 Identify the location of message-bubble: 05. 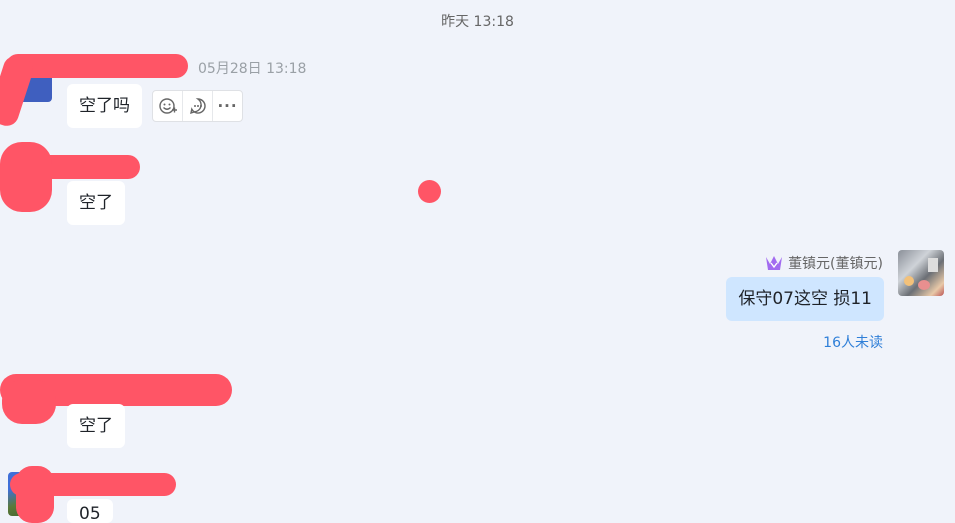
(90, 511).